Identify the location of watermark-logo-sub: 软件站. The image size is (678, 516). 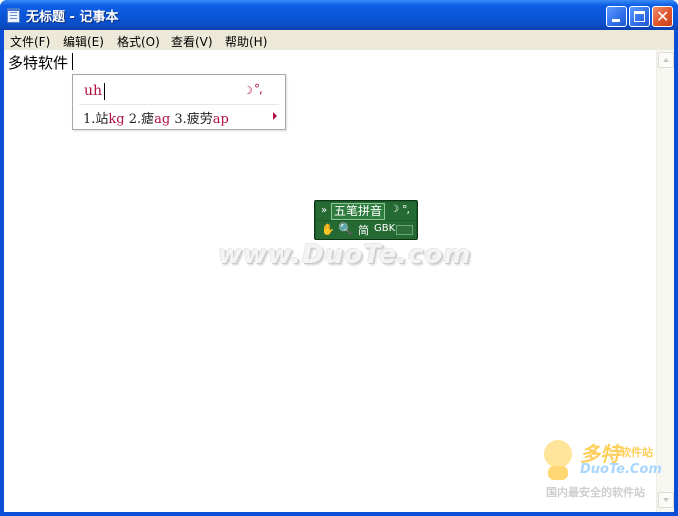
(636, 452).